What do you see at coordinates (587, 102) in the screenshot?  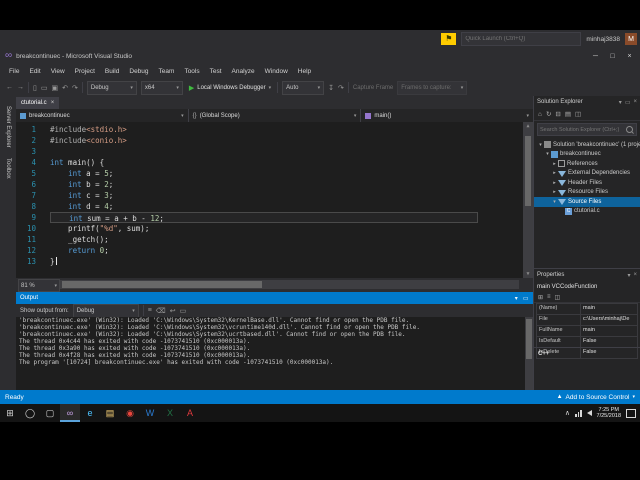 I see `solution-explorer-header: Solution Explorer ▾ ▭ ×` at bounding box center [587, 102].